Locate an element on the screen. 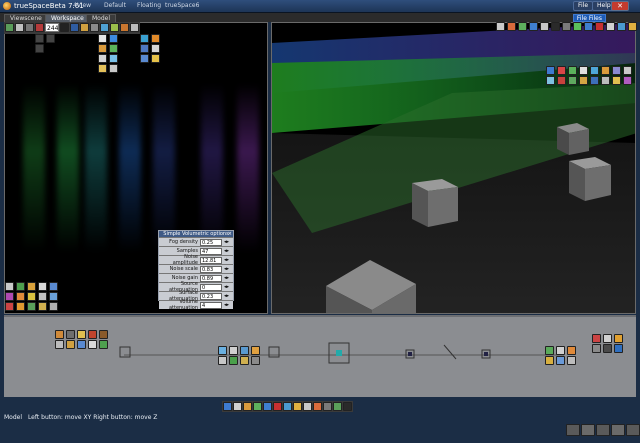 This screenshot has width=640, height=443. samples-field: 47 is located at coordinates (211, 251).